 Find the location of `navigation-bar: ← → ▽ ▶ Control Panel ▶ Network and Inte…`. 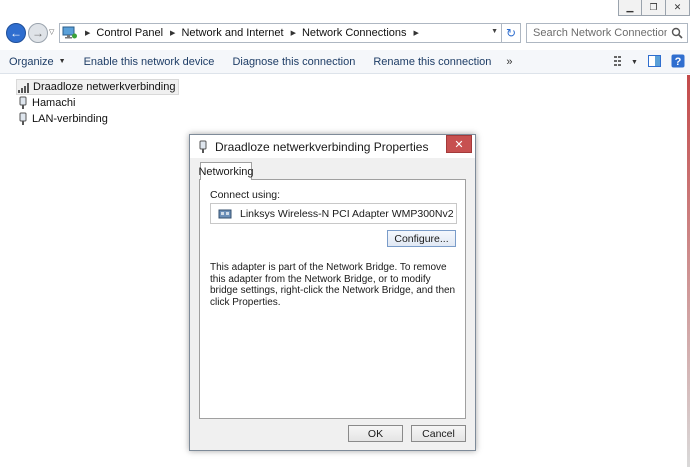

navigation-bar: ← → ▽ ▶ Control Panel ▶ Network and Inte… is located at coordinates (345, 33).